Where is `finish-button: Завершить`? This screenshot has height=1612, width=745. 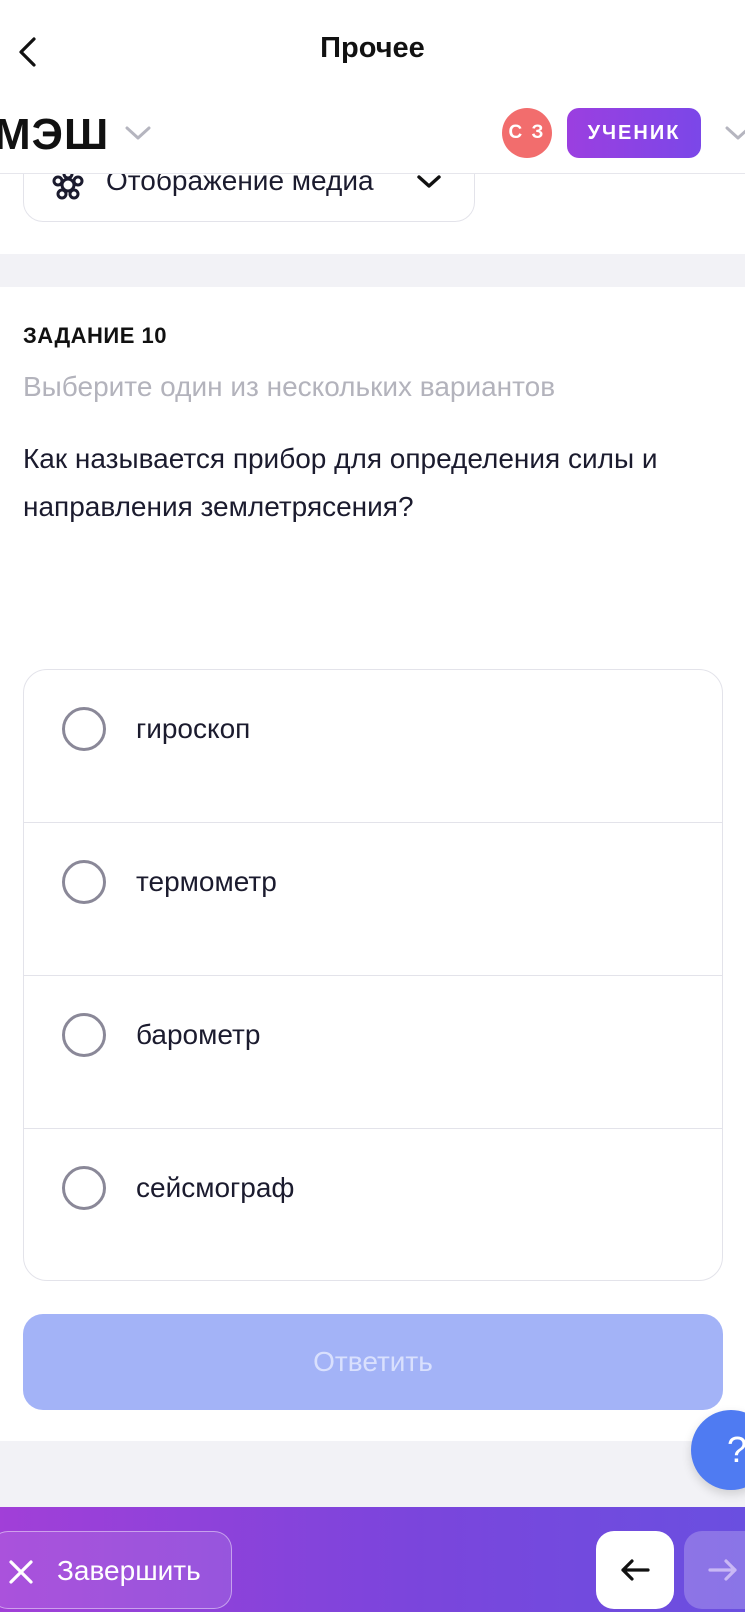 finish-button: Завершить is located at coordinates (116, 1570).